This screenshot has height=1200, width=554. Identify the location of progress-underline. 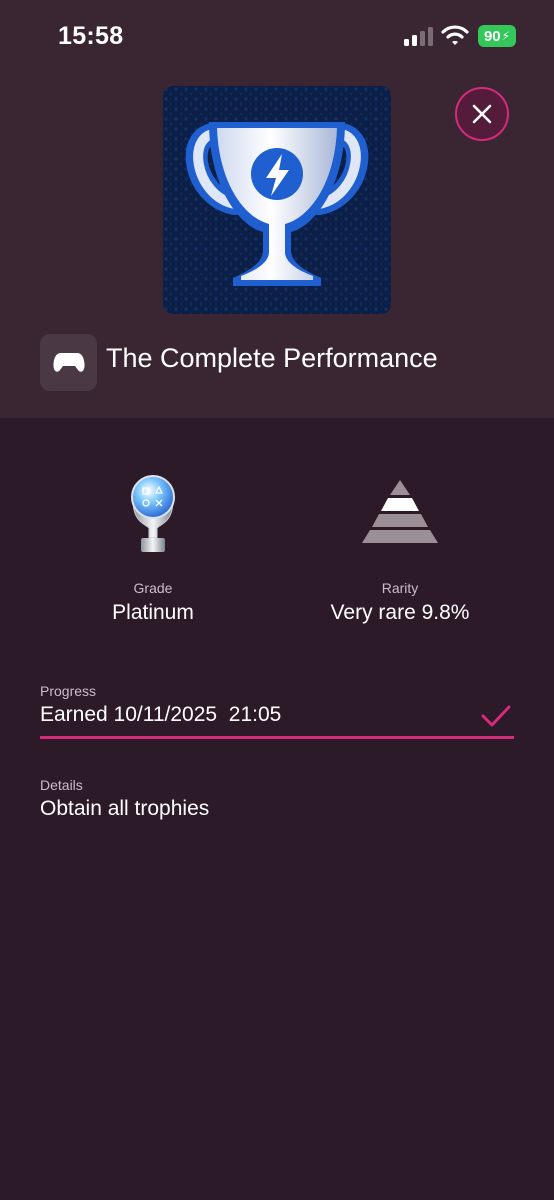
(277, 737).